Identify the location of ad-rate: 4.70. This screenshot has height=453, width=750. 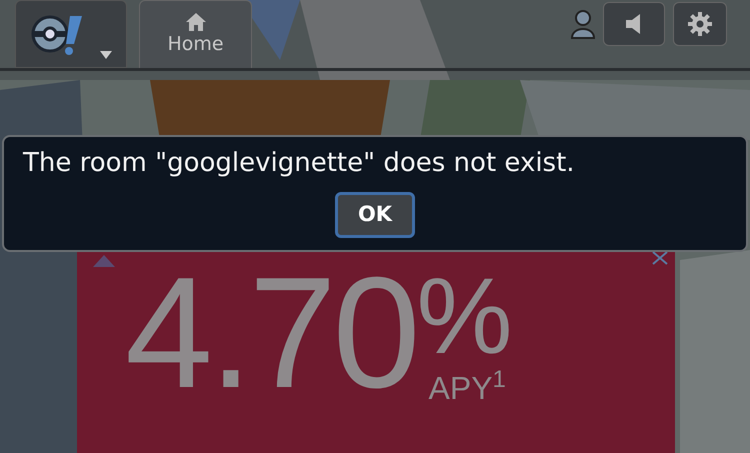
(271, 333).